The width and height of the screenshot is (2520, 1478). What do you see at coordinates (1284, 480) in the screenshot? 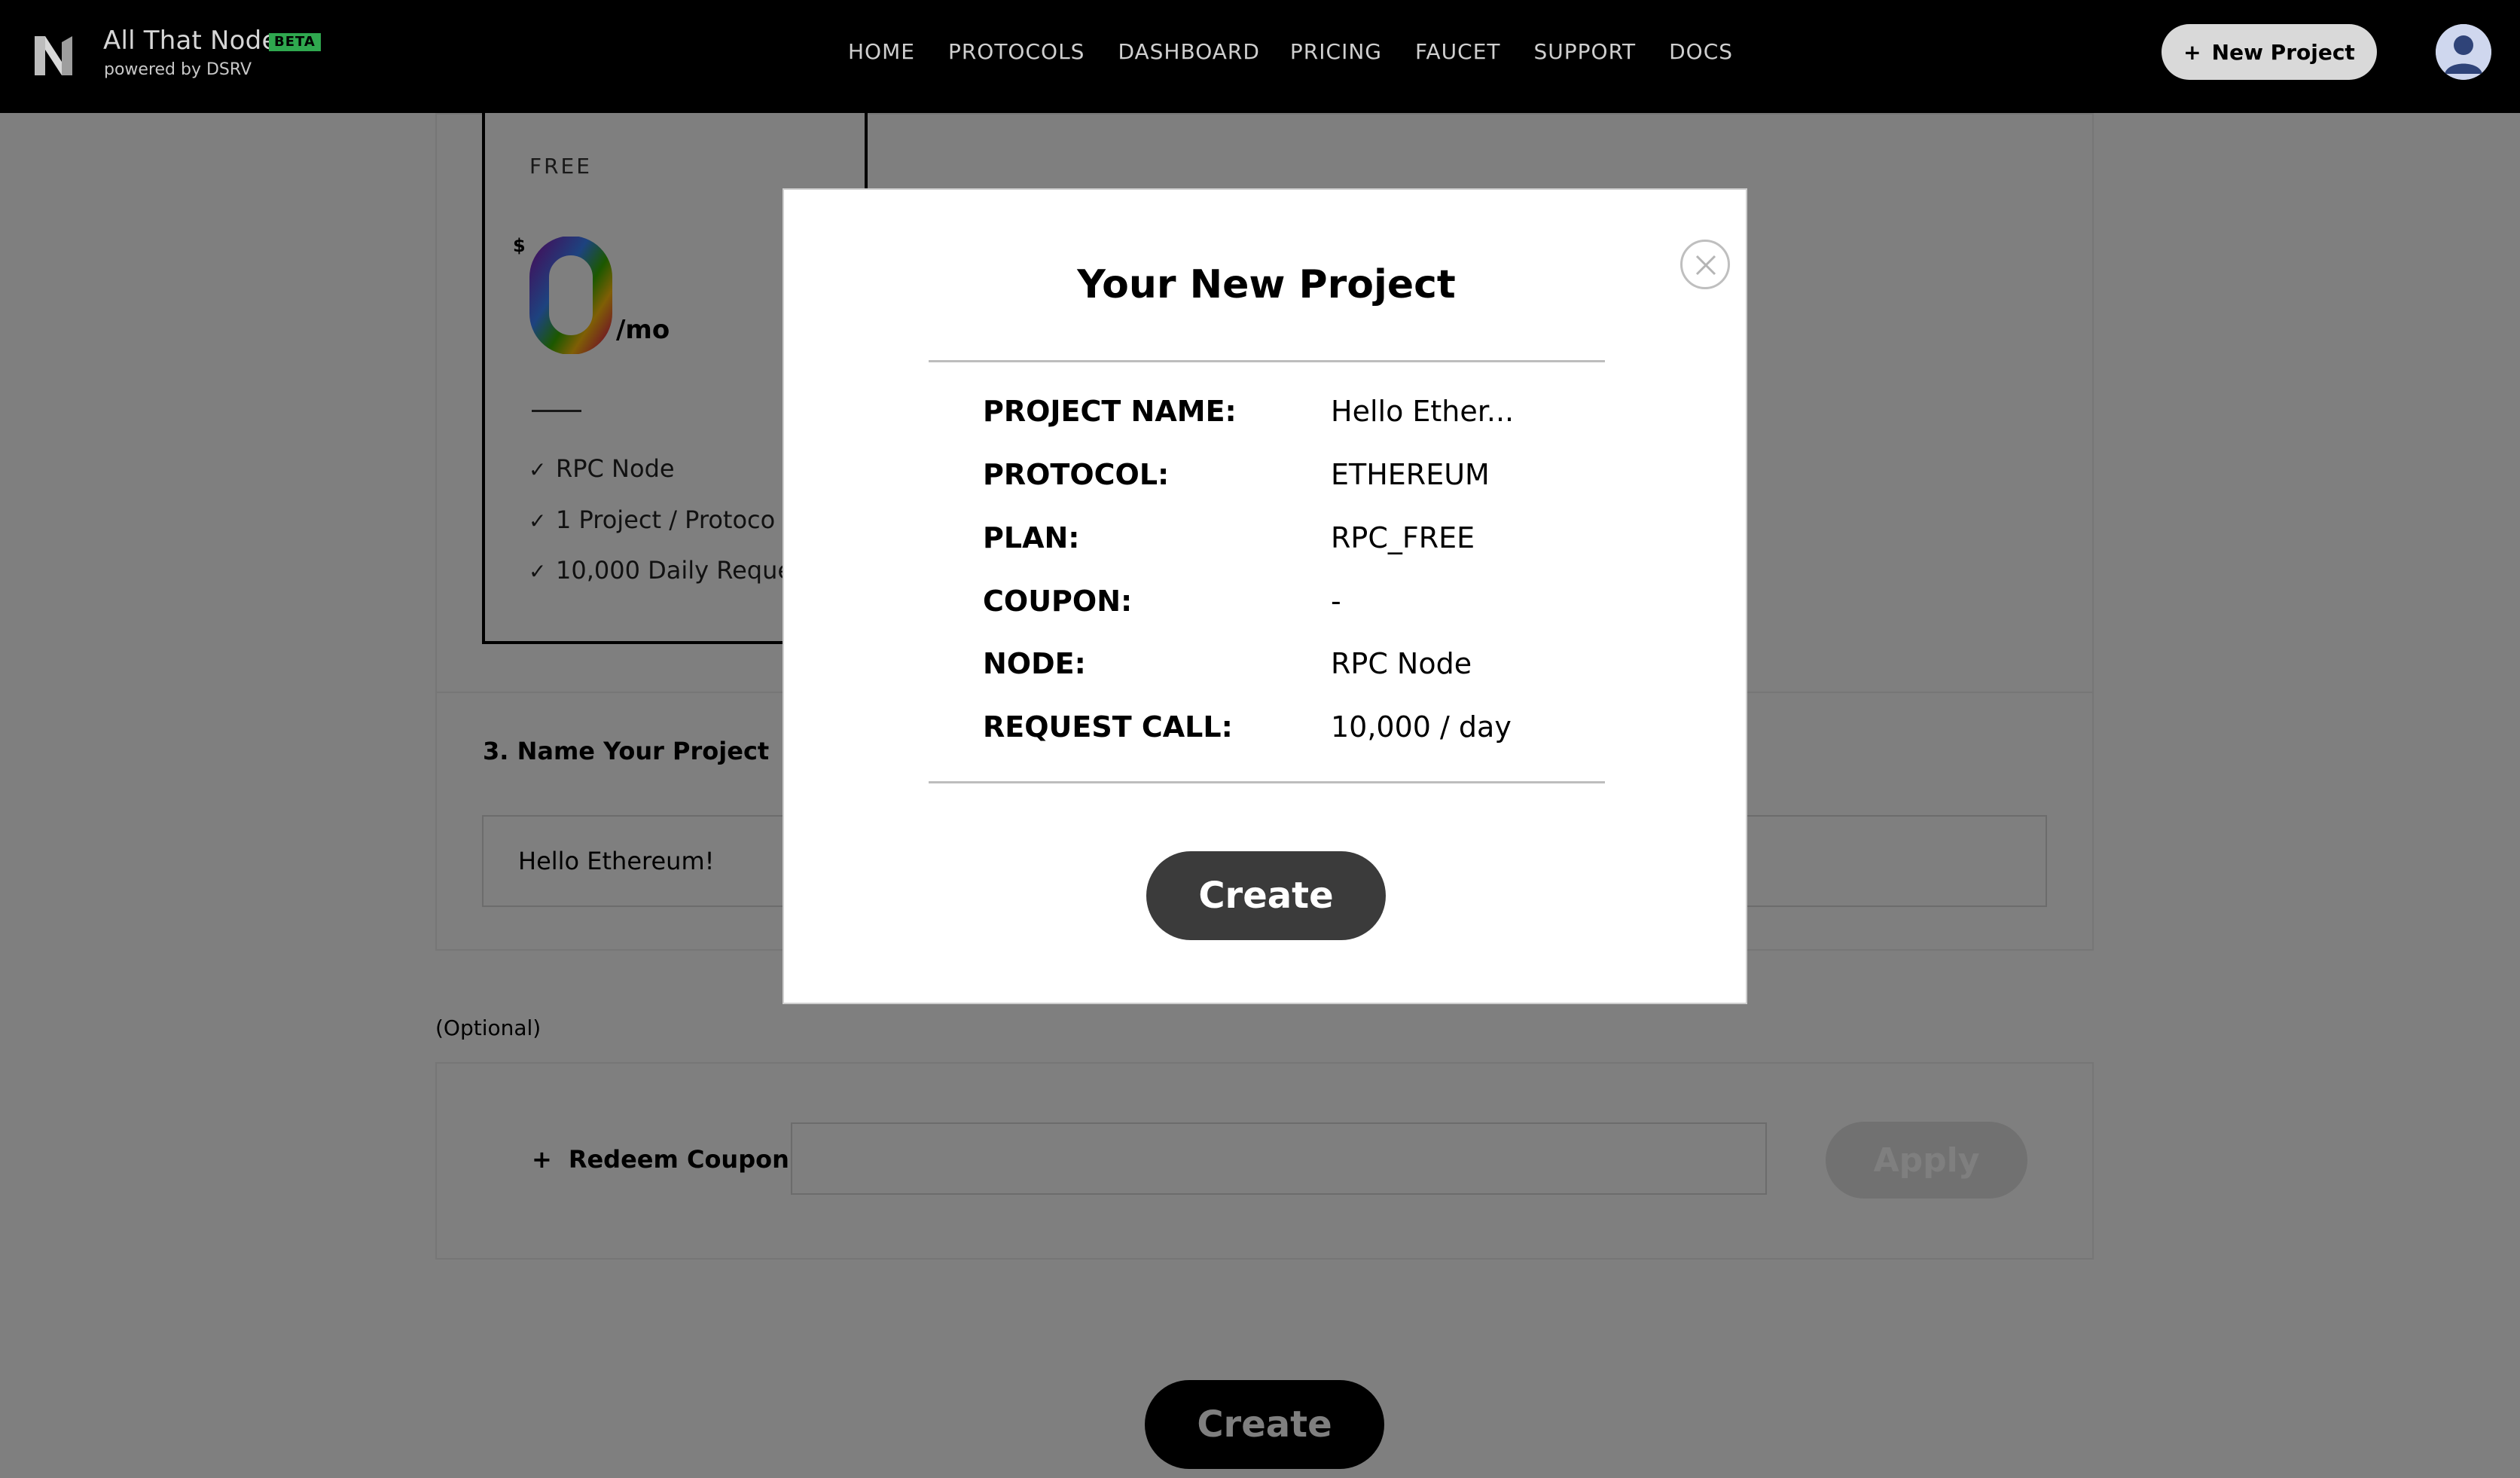
I see `summary-row-protocol: PROTOCOL: ETHEREUM` at bounding box center [1284, 480].